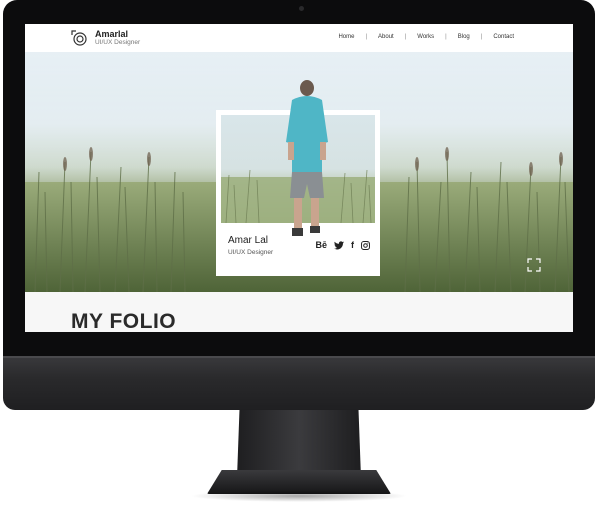  Describe the element at coordinates (386, 37) in the screenshot. I see `nav-about: About` at that location.